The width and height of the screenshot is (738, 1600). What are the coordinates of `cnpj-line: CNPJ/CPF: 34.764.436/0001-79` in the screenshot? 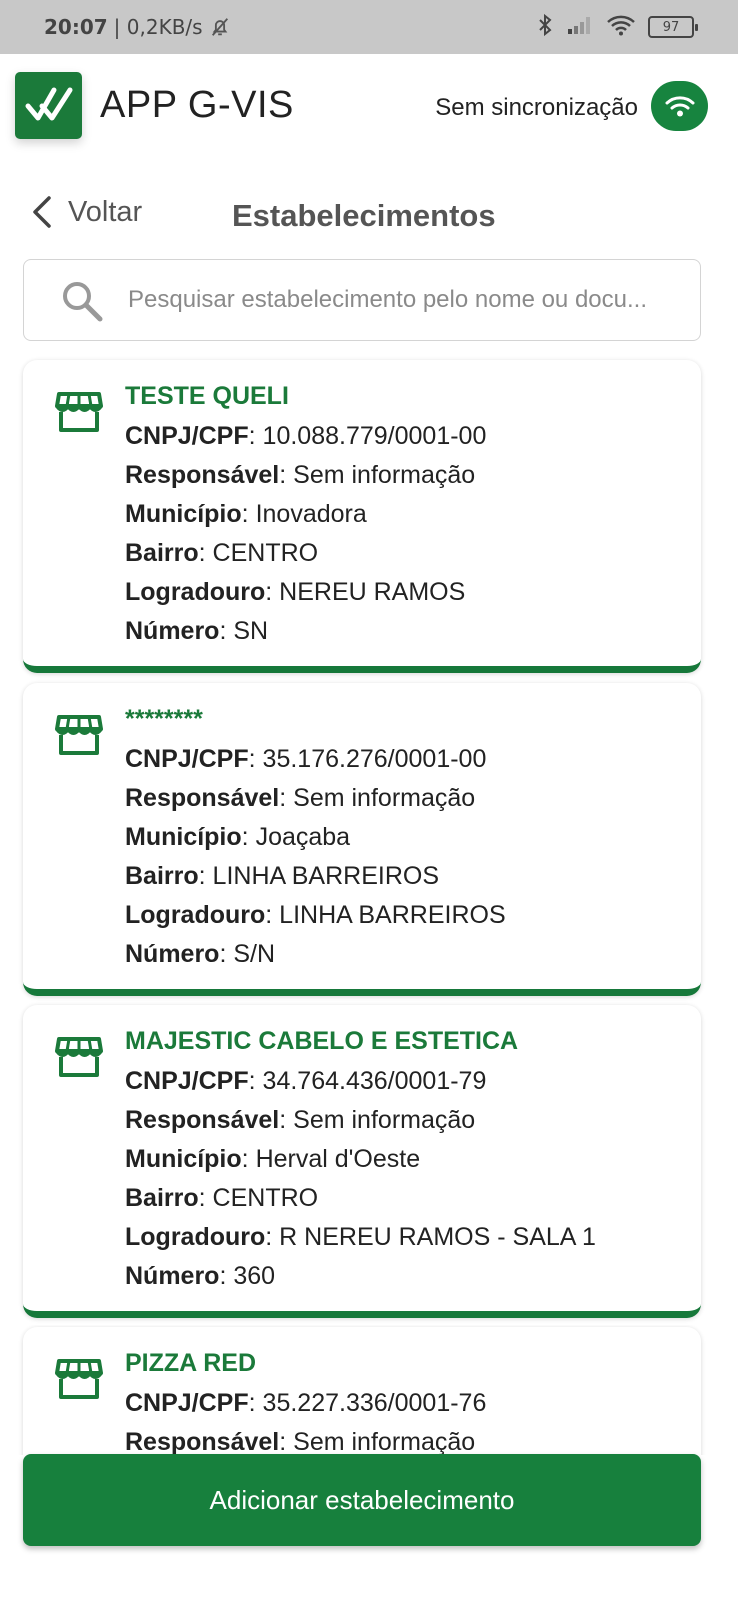 It's located at (306, 1081).